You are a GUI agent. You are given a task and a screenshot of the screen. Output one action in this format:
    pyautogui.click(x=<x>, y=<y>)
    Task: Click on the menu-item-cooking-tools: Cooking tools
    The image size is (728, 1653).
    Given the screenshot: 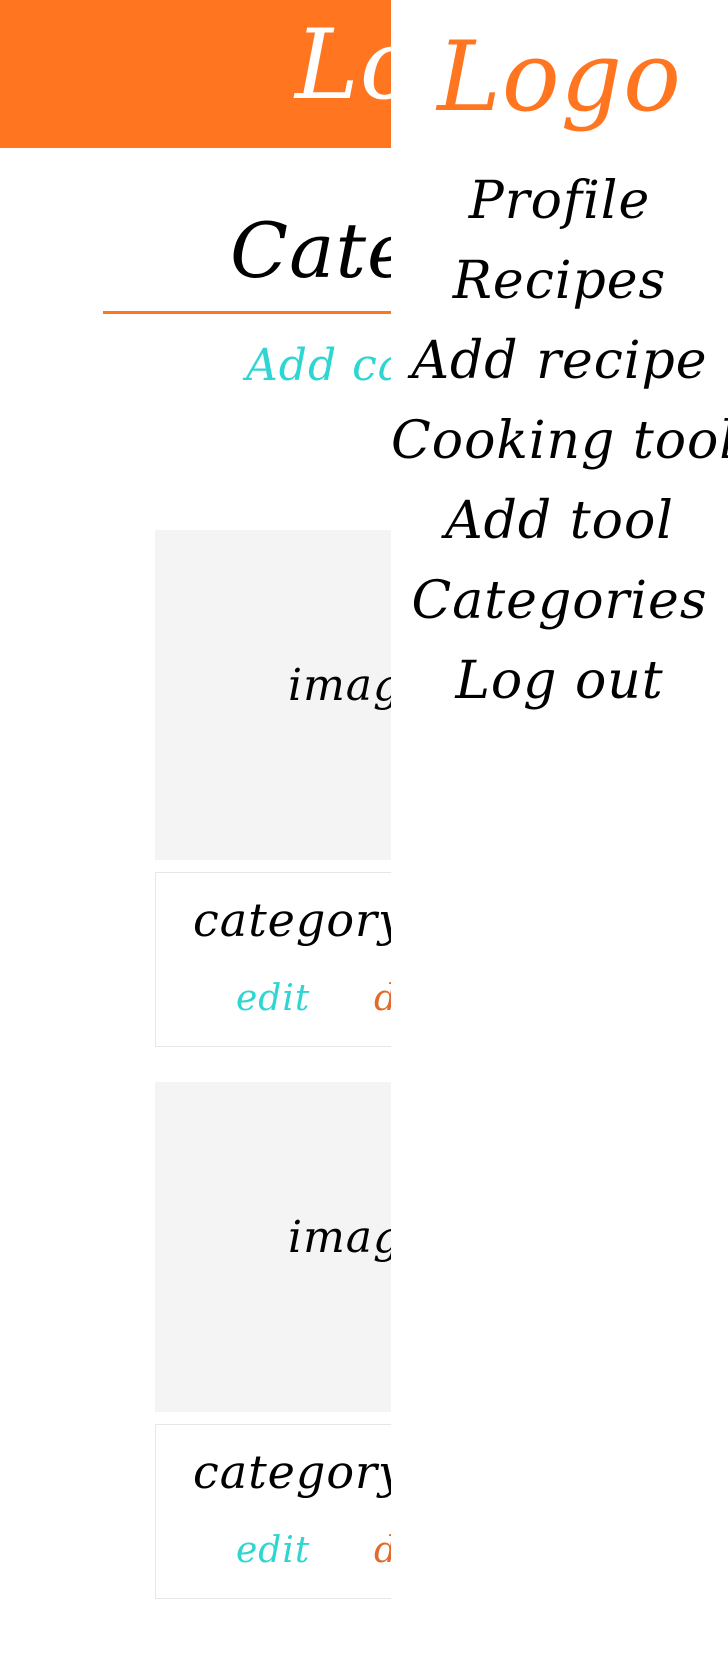 What is the action you would take?
    pyautogui.click(x=559, y=450)
    